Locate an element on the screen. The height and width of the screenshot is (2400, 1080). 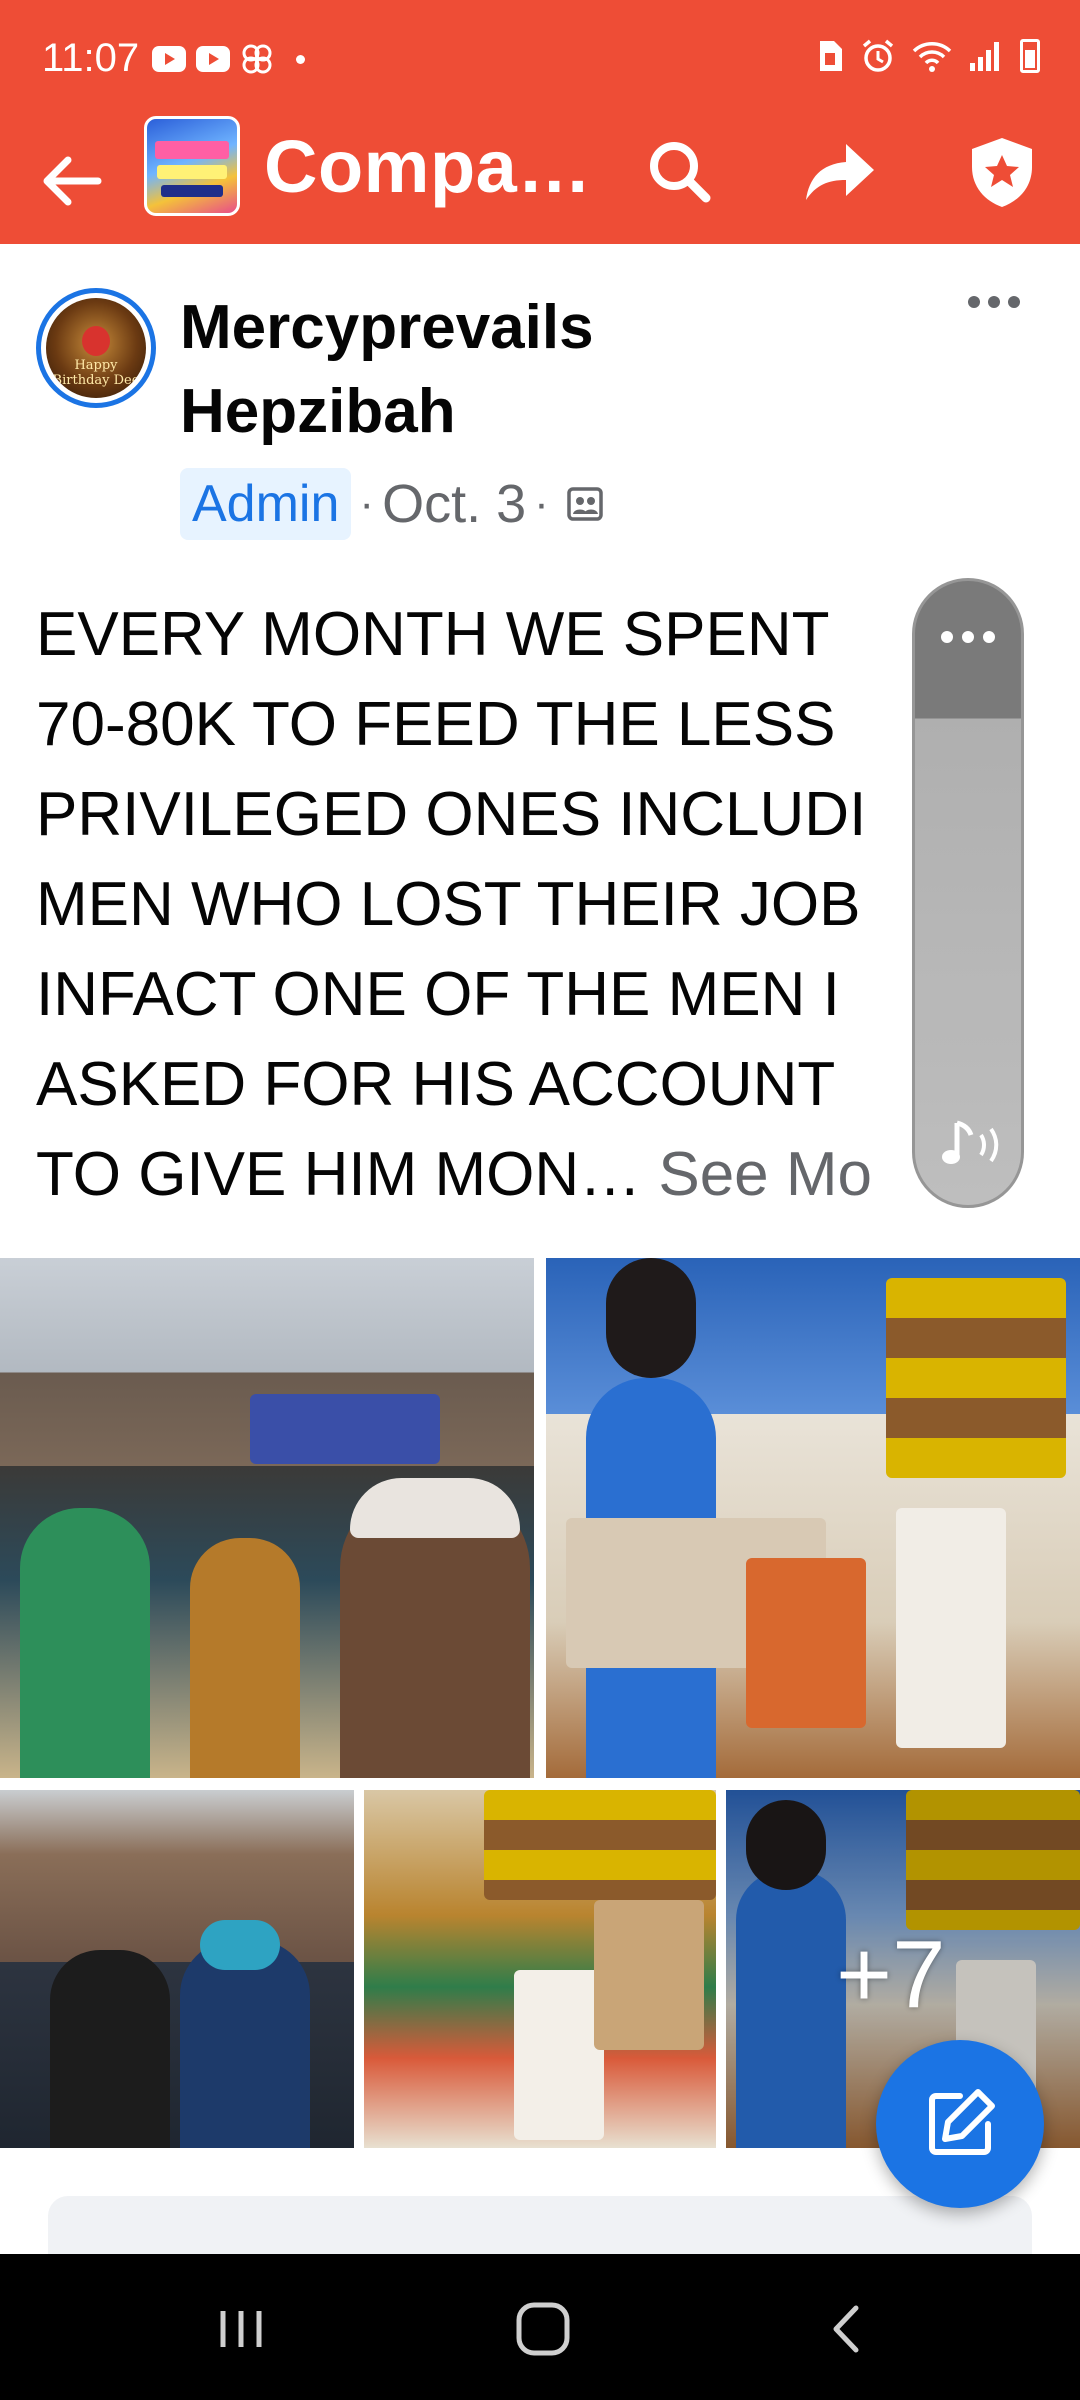
compose-post-button is located at coordinates (960, 2124).